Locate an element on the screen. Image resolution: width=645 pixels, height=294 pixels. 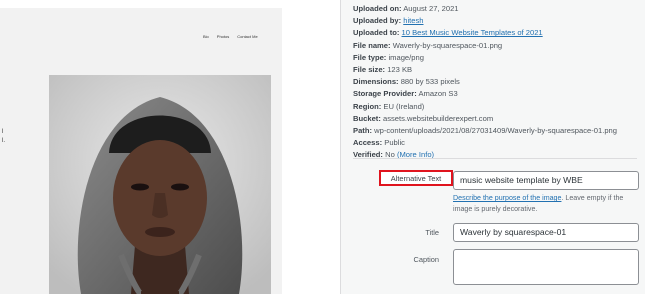
meta-access: Access: Public is located at coordinates (379, 143).